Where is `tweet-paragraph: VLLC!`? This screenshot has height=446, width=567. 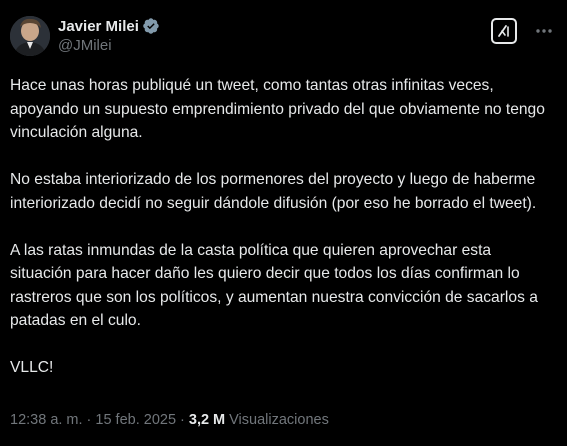 tweet-paragraph: VLLC! is located at coordinates (32, 367).